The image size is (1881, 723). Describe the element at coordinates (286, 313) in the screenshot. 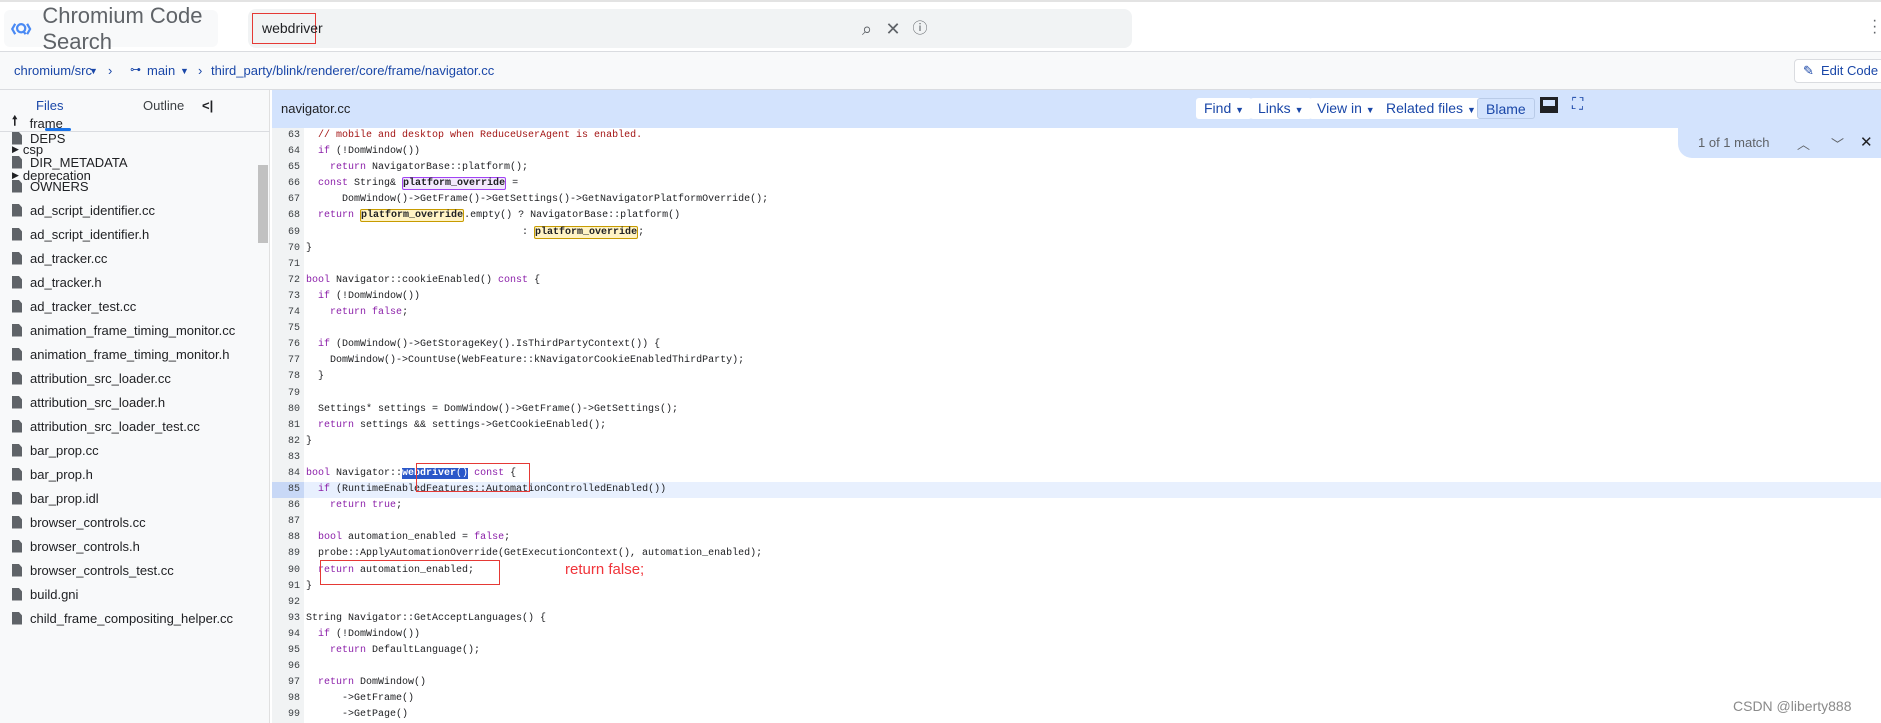

I see `line-number: 74` at that location.